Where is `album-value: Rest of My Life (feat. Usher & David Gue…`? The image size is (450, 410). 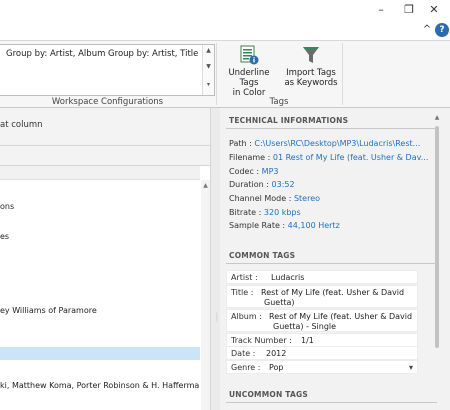 album-value: Rest of My Life (feat. Usher & David Gue… is located at coordinates (340, 322).